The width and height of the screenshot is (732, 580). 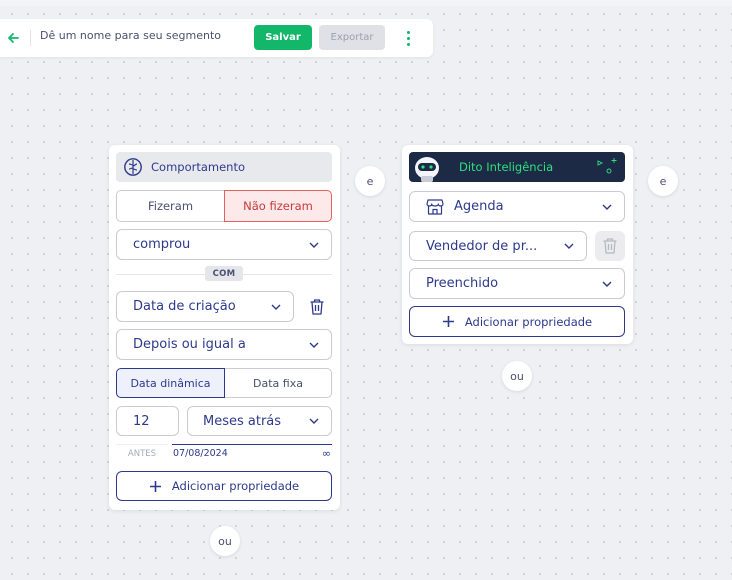 I want to click on dito-card-header: Dito Inteligência, so click(x=517, y=167).